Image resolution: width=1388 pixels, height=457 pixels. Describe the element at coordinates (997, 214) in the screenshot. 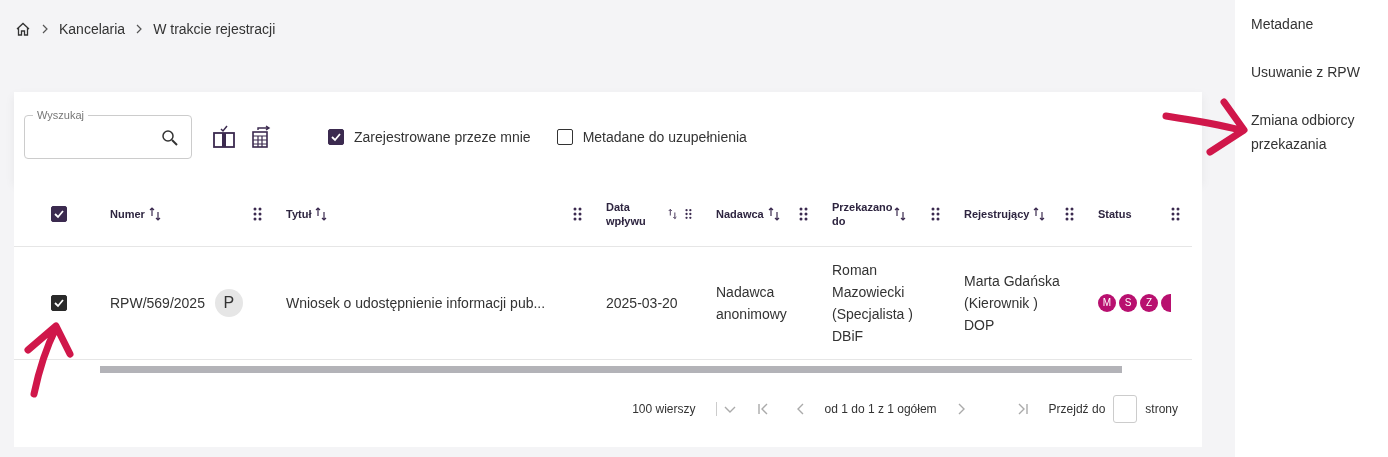

I see `column-header: Rejestrujący` at that location.